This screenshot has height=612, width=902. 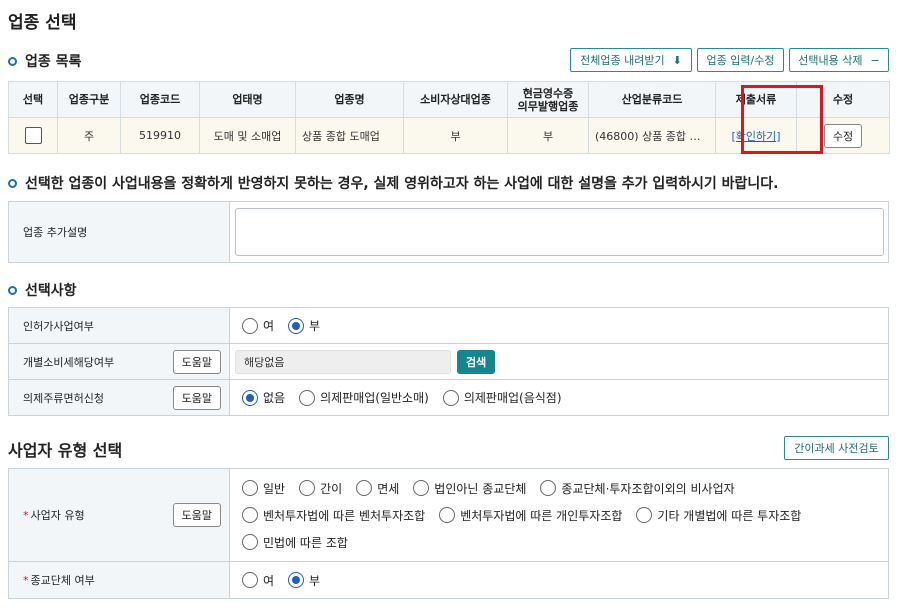 What do you see at coordinates (648, 488) in the screenshot?
I see `radio-label: 종교단체·투자조합이외의 비사업자` at bounding box center [648, 488].